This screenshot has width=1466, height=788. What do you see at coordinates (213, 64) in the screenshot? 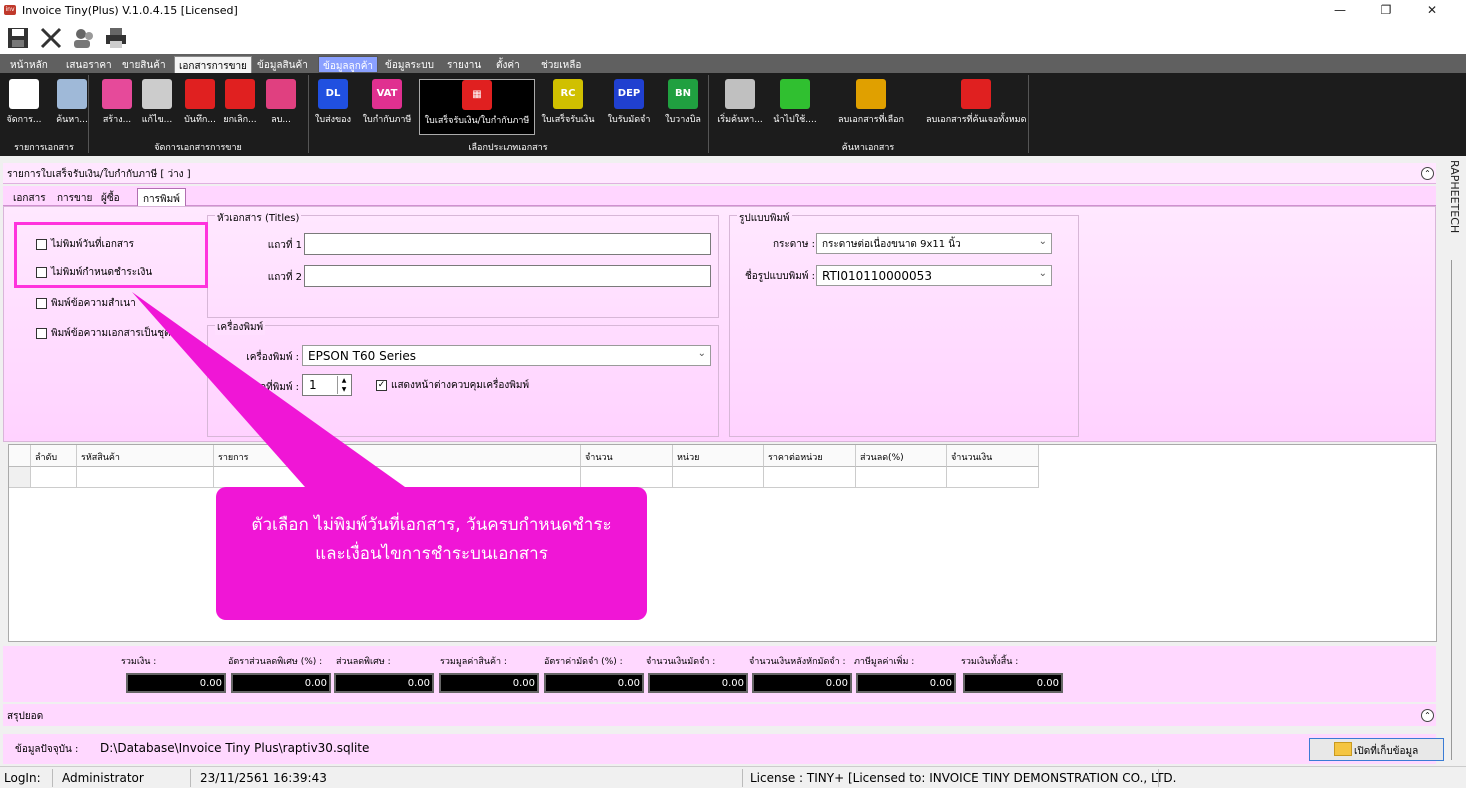
I see `tab-sales-documents: เอกสารการขาย` at bounding box center [213, 64].